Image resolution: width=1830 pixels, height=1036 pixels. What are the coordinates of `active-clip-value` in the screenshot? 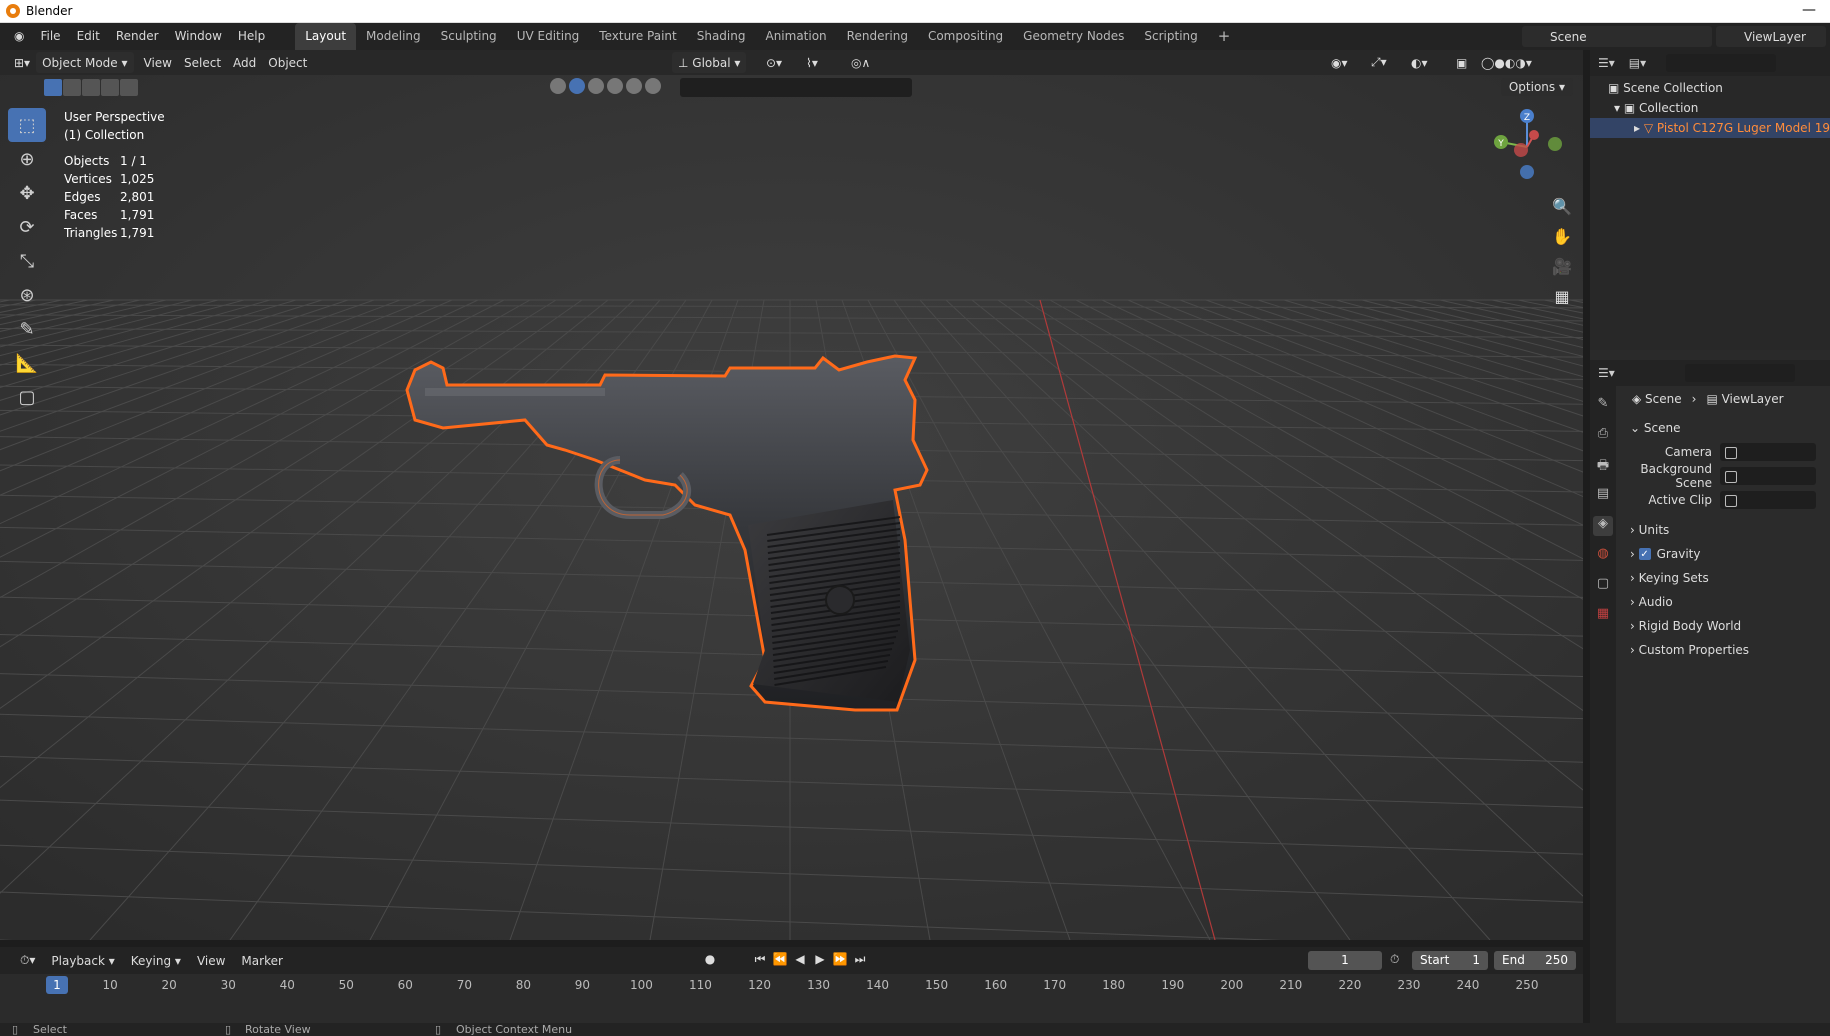 It's located at (1768, 500).